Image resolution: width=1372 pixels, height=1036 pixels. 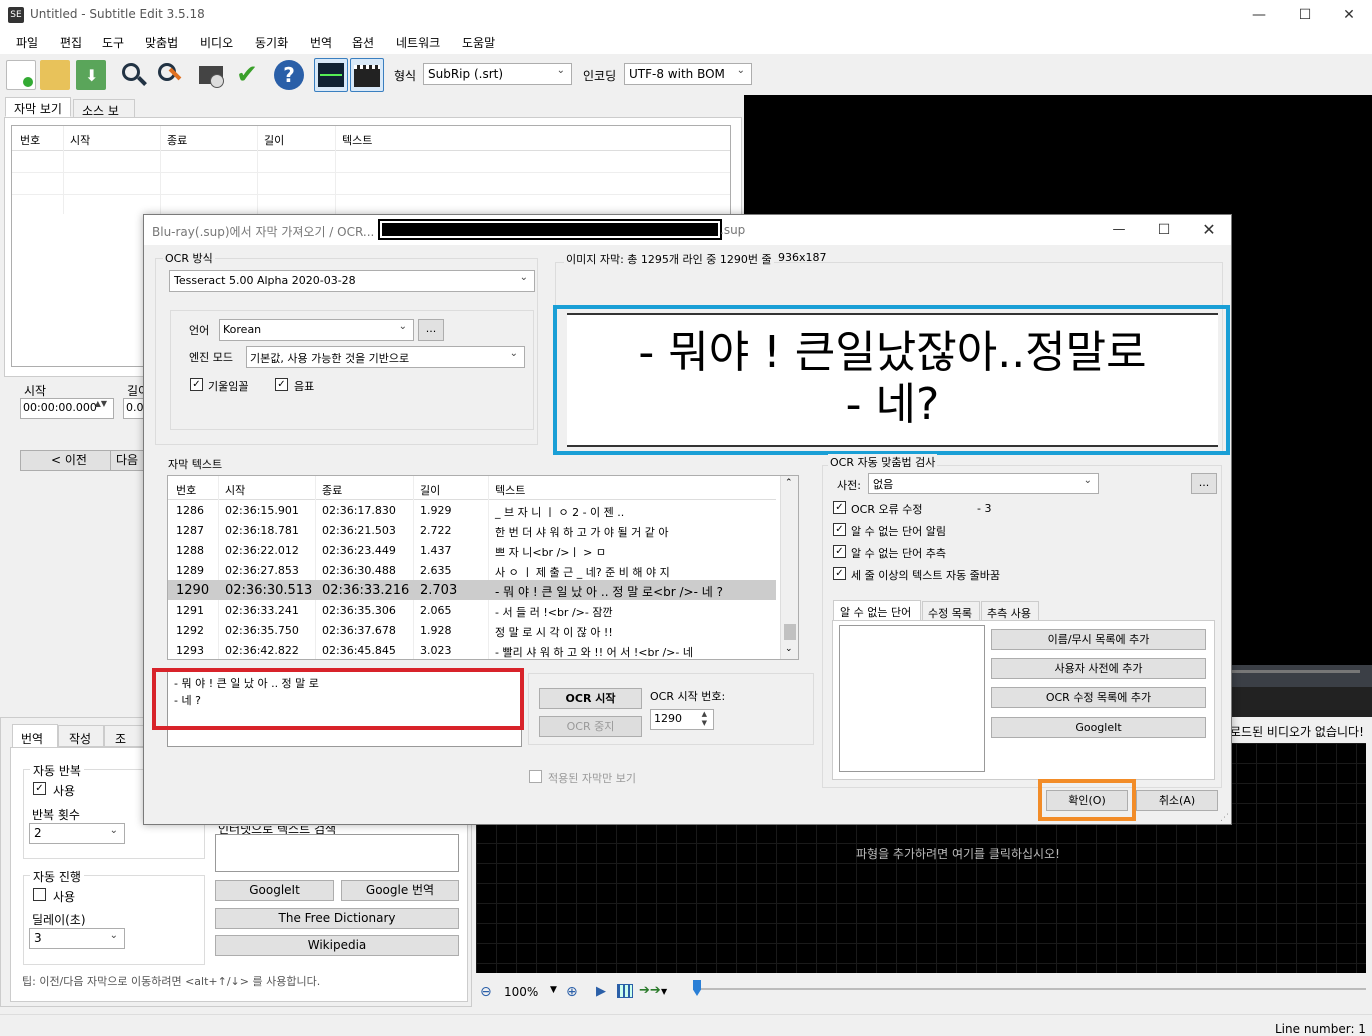 I want to click on tab-source-view: 소스 보기, so click(x=104, y=117).